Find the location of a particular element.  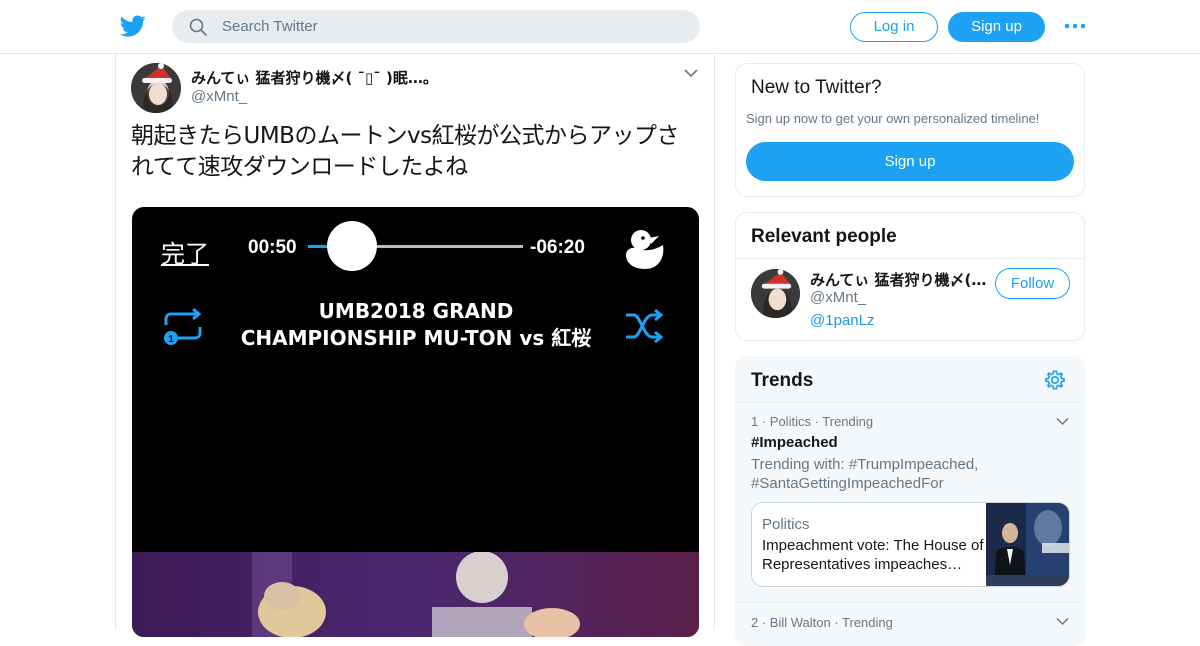

repeat-one-icon: 1 is located at coordinates (183, 326).